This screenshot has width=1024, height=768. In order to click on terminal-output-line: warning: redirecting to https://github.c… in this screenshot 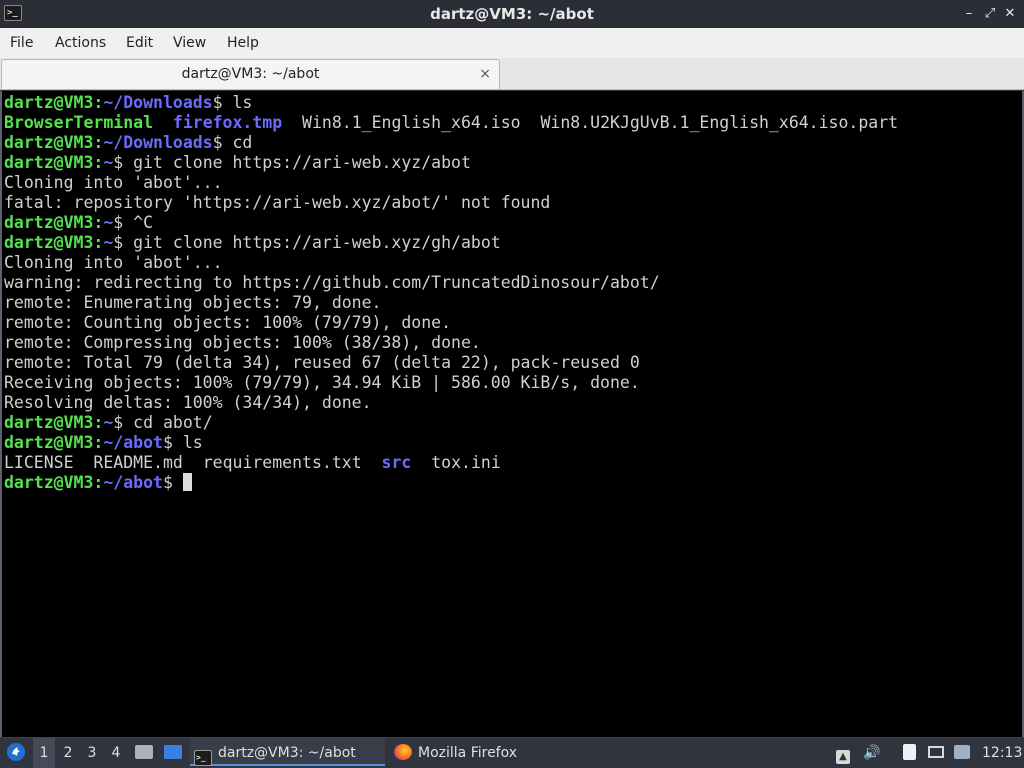, I will do `click(332, 282)`.